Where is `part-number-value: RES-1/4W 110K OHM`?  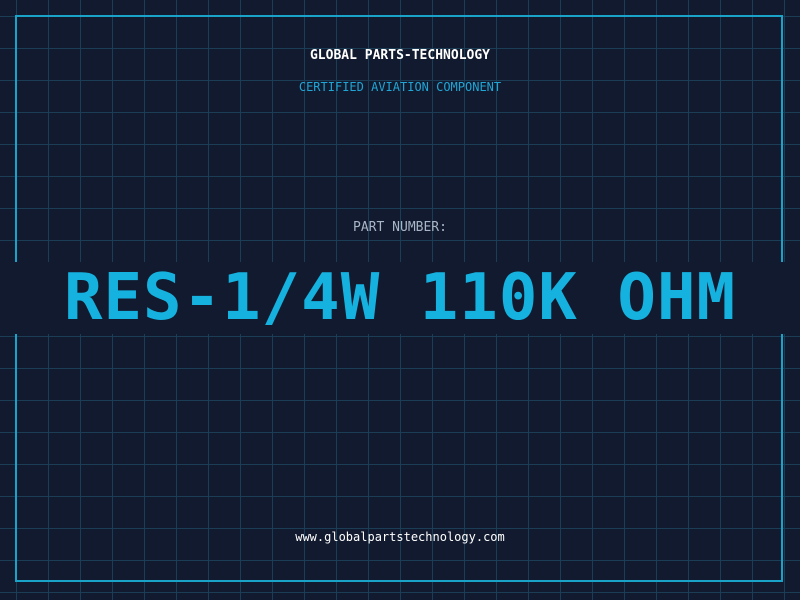
part-number-value: RES-1/4W 110K OHM is located at coordinates (400, 298).